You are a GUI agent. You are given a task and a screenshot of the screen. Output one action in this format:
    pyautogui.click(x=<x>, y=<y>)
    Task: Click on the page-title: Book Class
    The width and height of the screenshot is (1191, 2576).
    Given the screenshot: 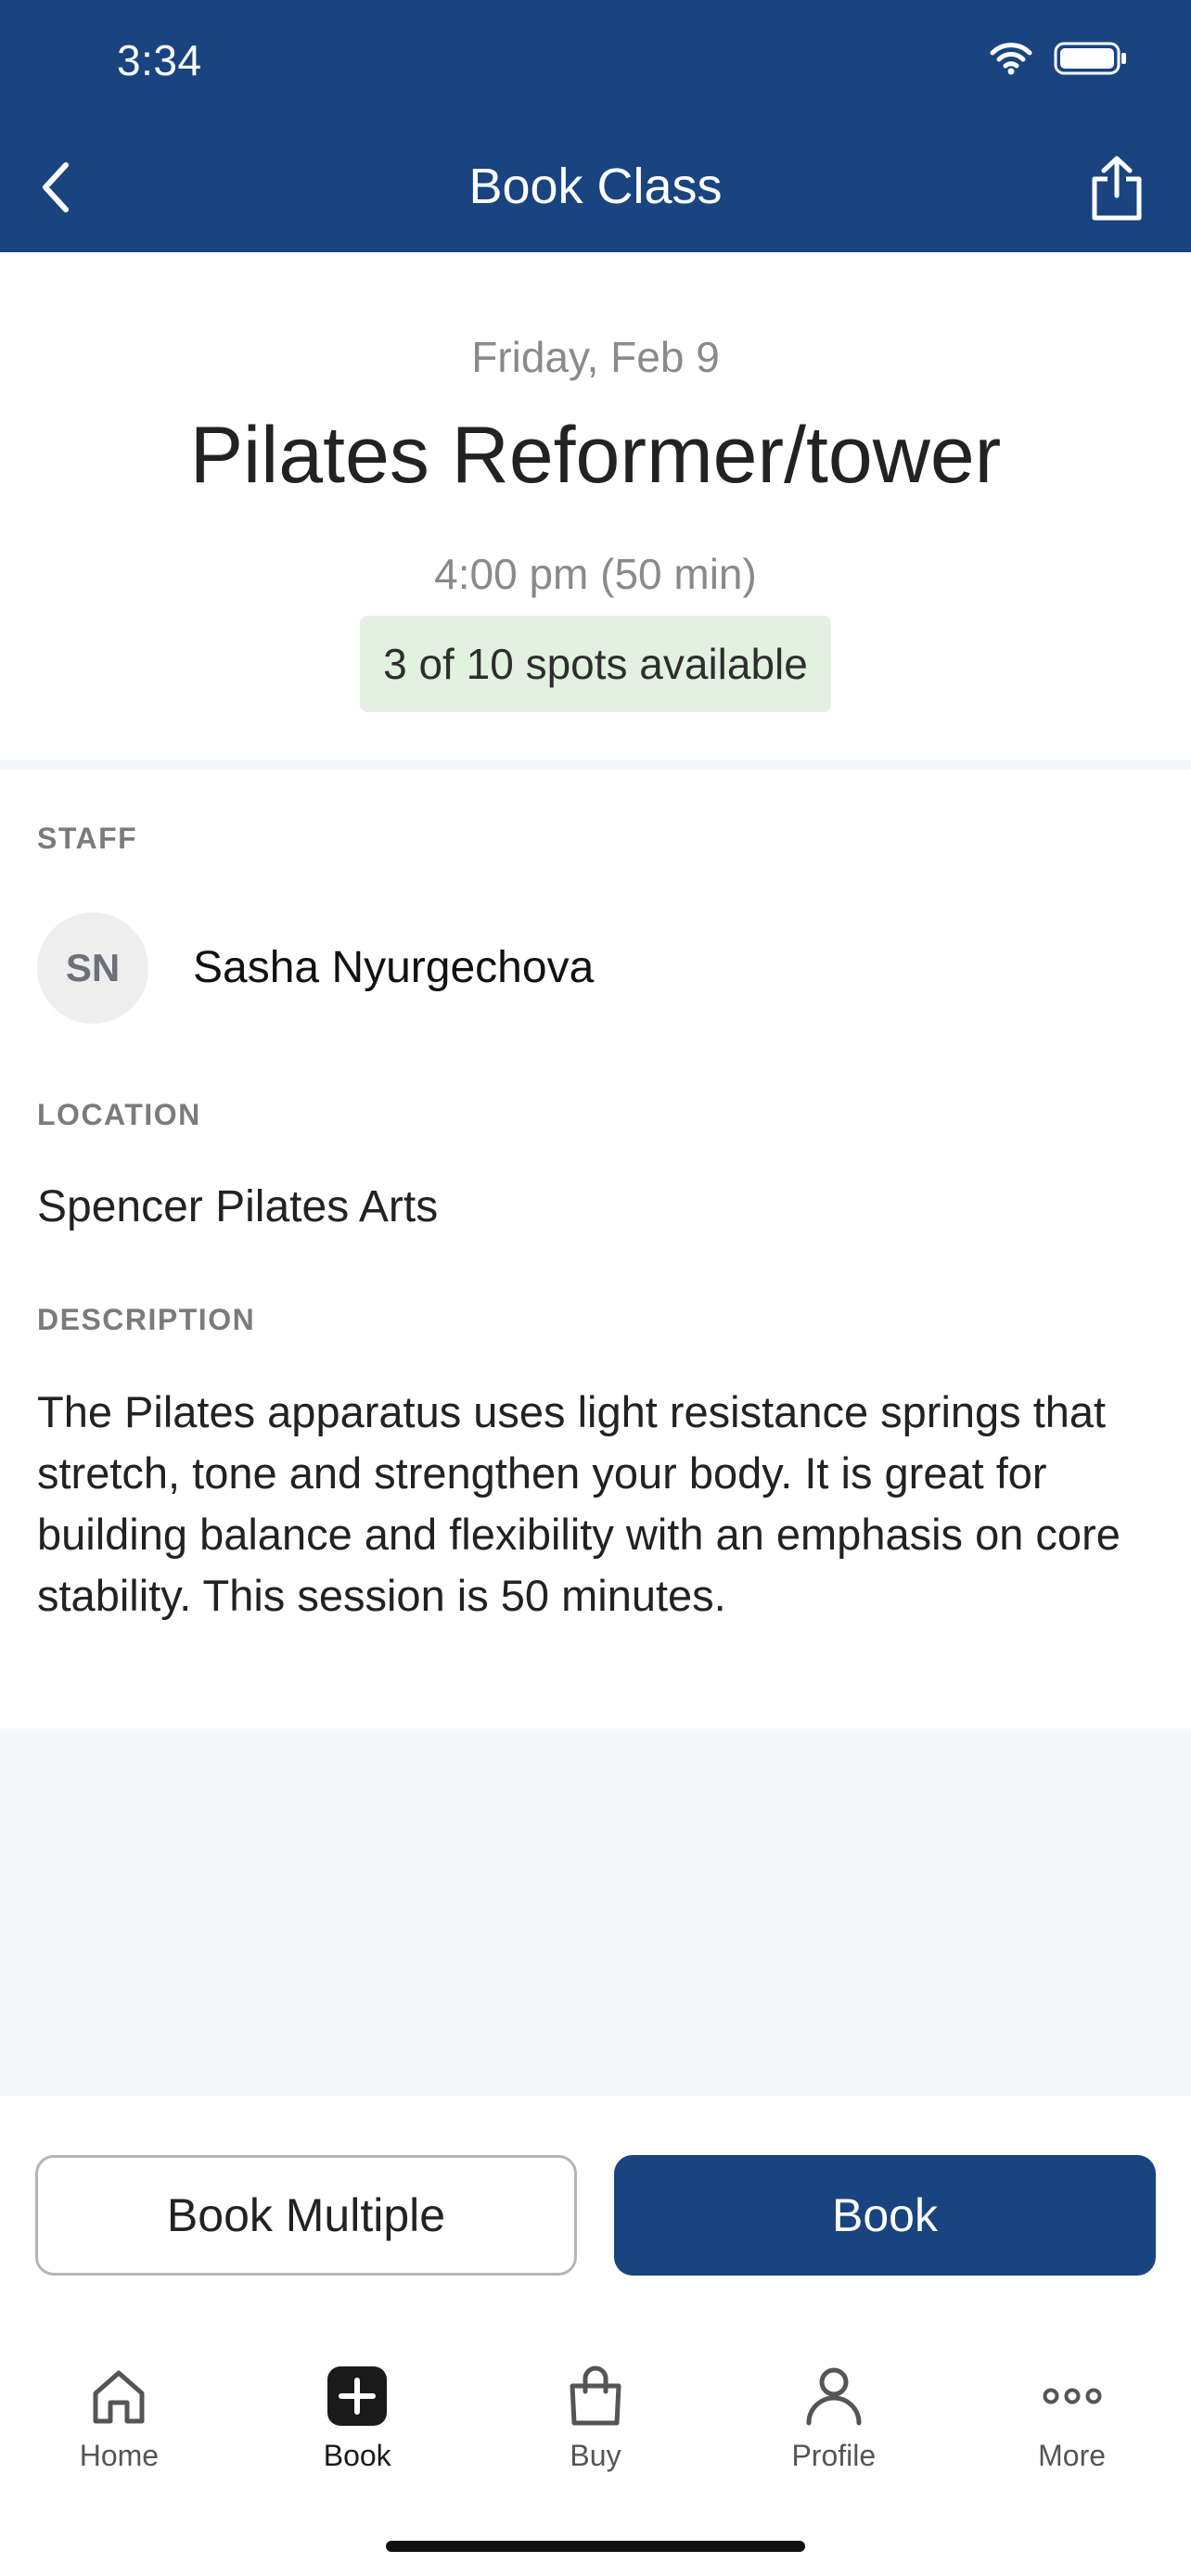 What is the action you would take?
    pyautogui.click(x=595, y=186)
    